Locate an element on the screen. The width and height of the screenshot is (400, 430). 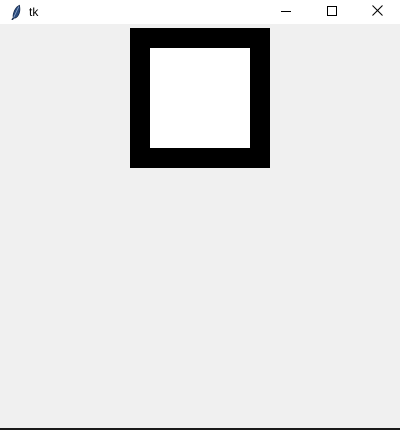
minimize-icon is located at coordinates (286, 12).